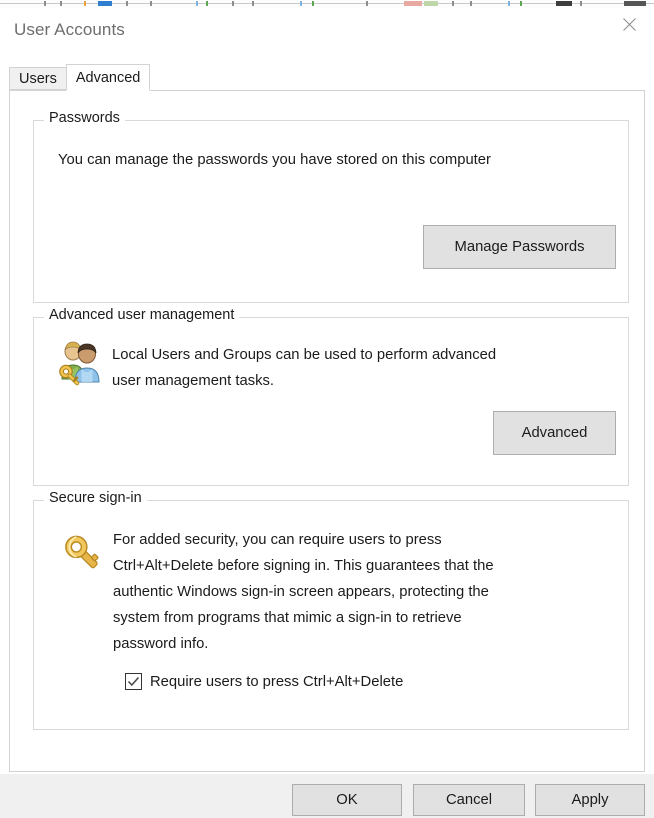 This screenshot has width=654, height=818. I want to click on users-with-key-icon, so click(80, 365).